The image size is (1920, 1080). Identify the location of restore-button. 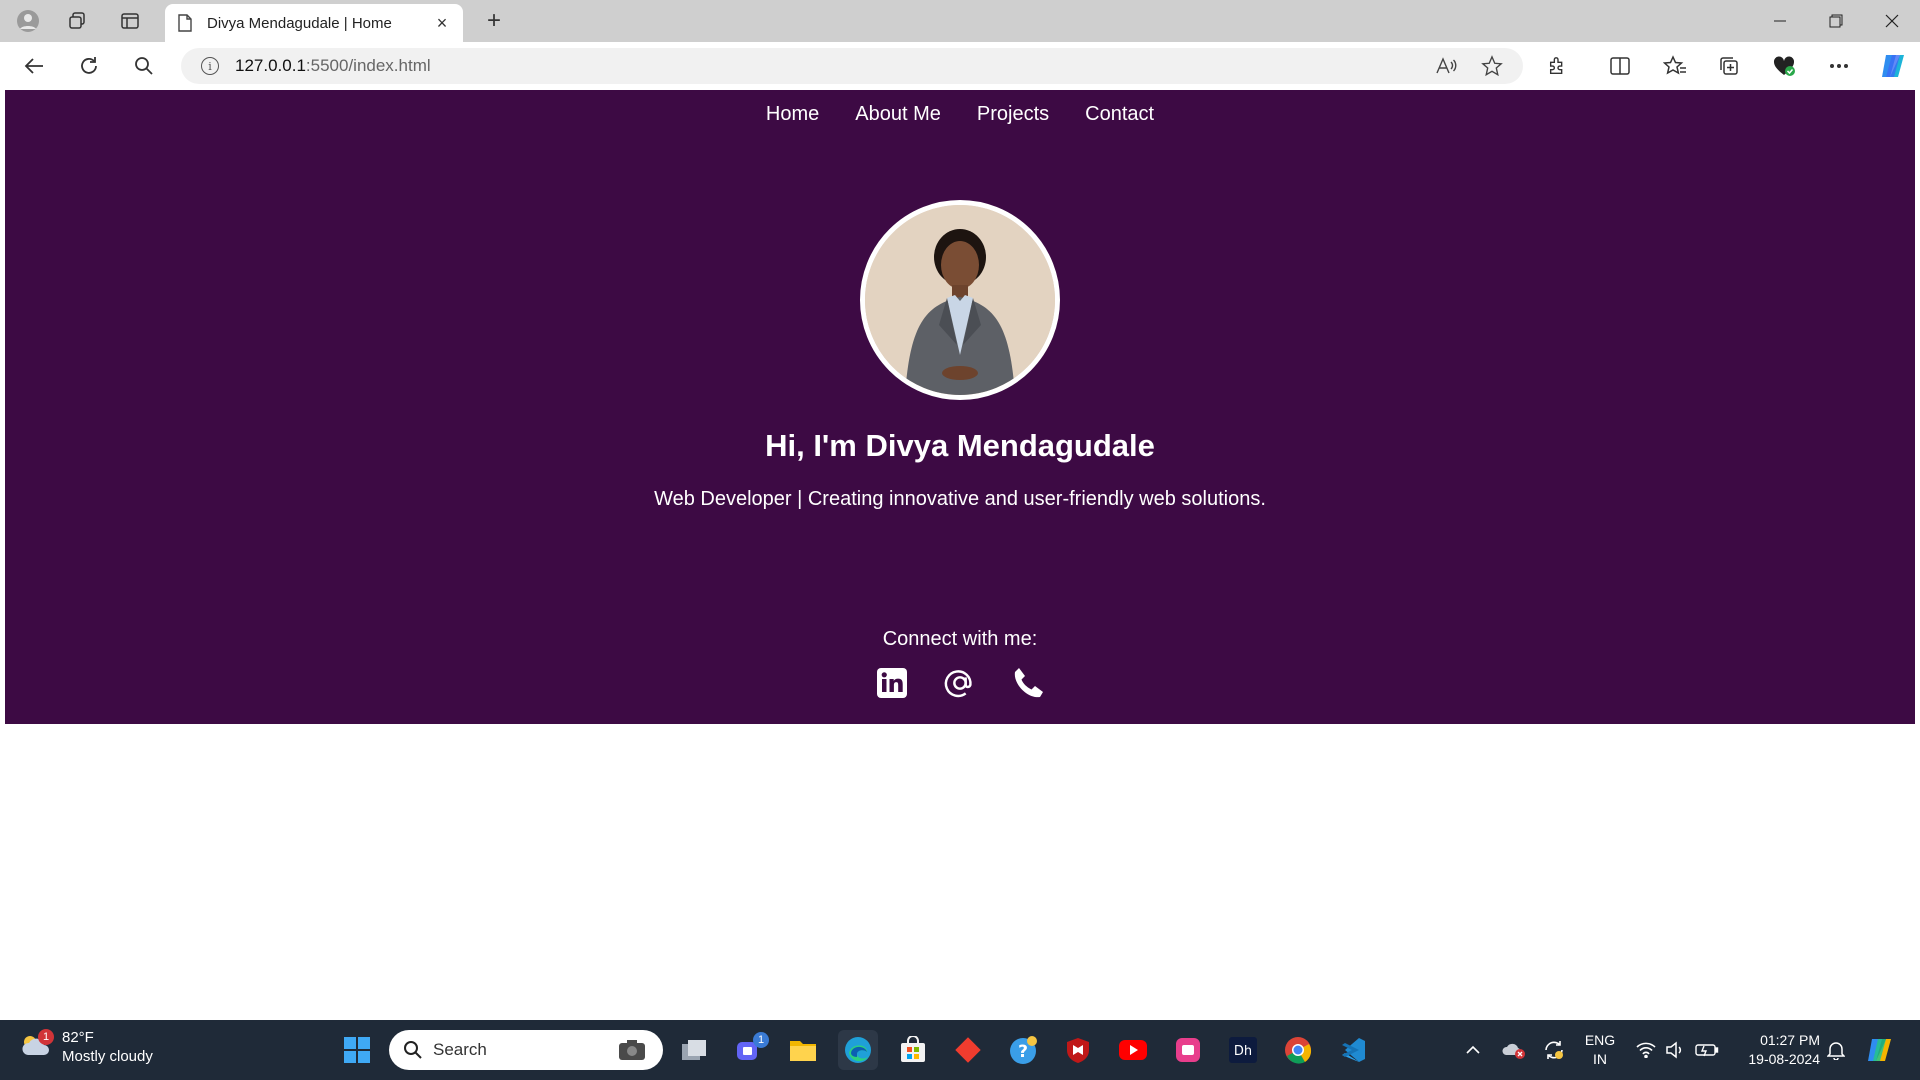
(1836, 21).